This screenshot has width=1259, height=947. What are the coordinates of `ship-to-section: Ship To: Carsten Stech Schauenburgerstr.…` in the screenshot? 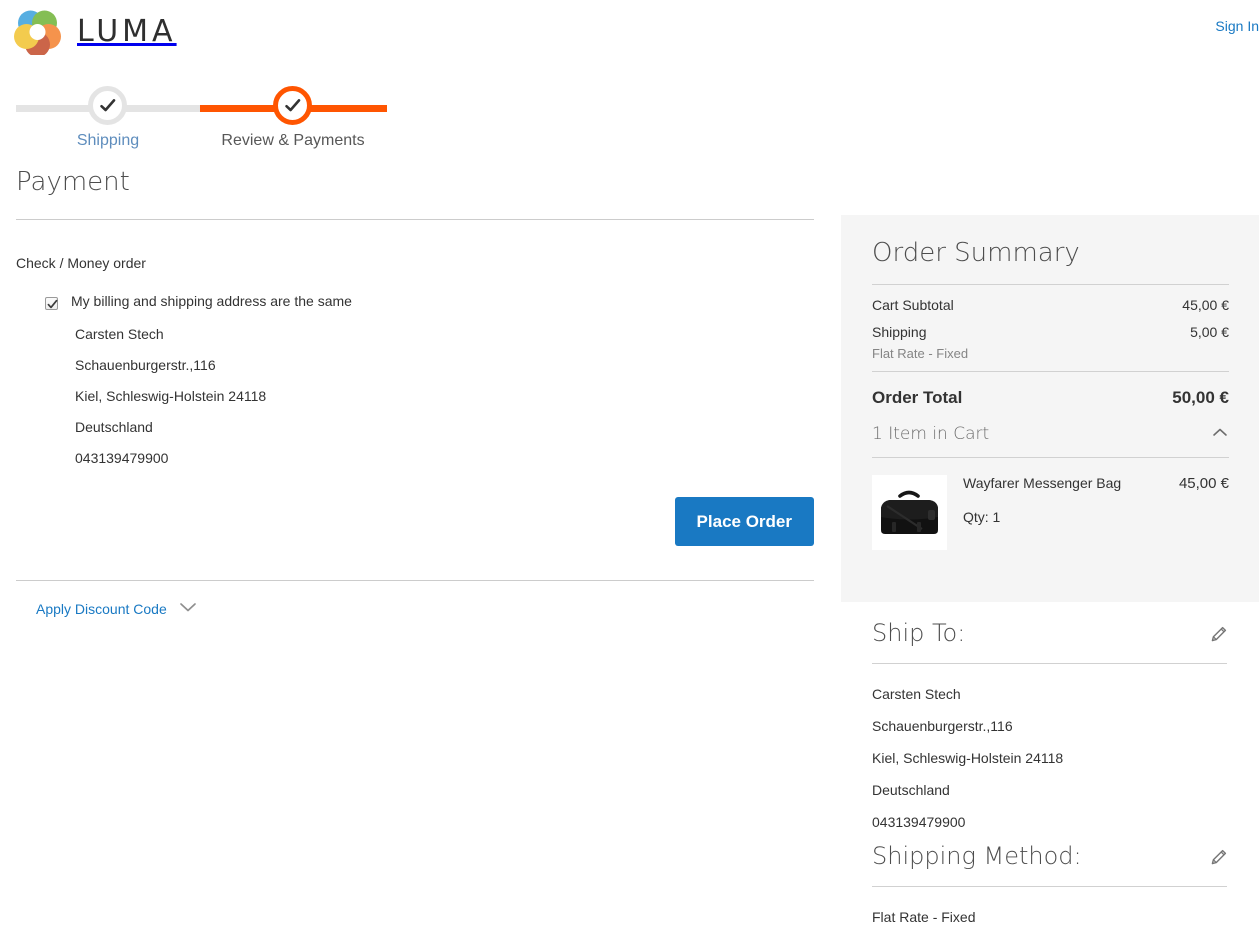 It's located at (1049, 724).